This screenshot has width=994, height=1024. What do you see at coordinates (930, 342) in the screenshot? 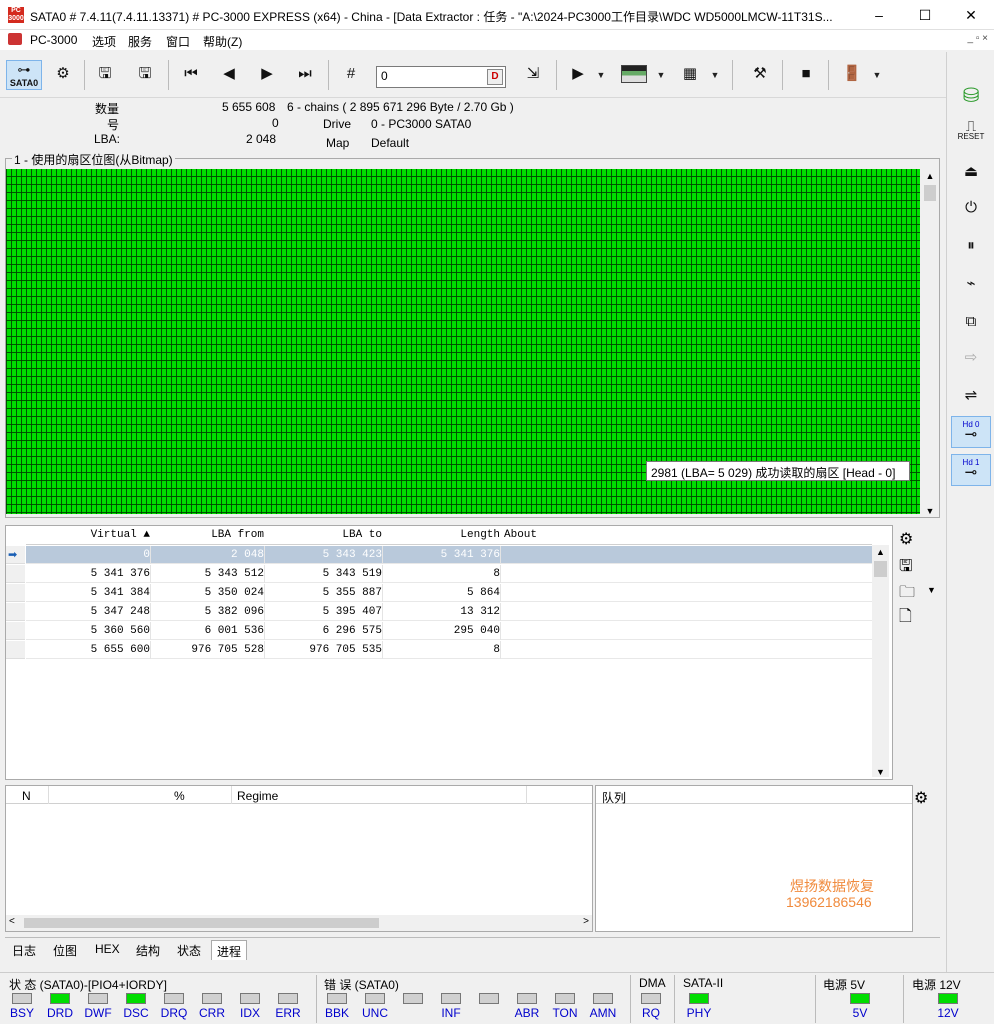
I see `bitmap-scrollbar: ▲ ▼` at bounding box center [930, 342].